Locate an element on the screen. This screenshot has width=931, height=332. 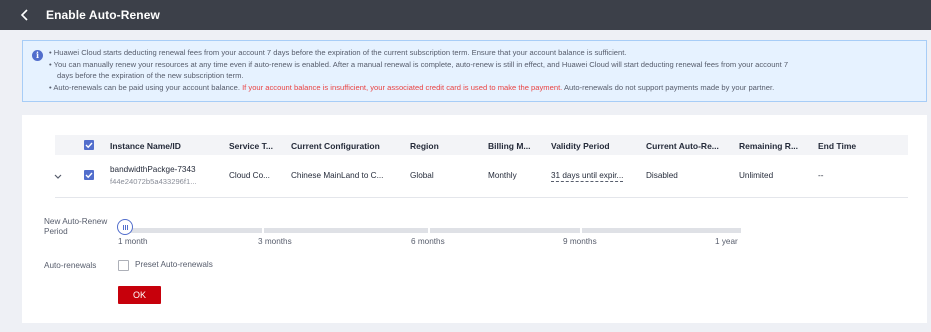
page-title: Enable Auto-Renew is located at coordinates (103, 15).